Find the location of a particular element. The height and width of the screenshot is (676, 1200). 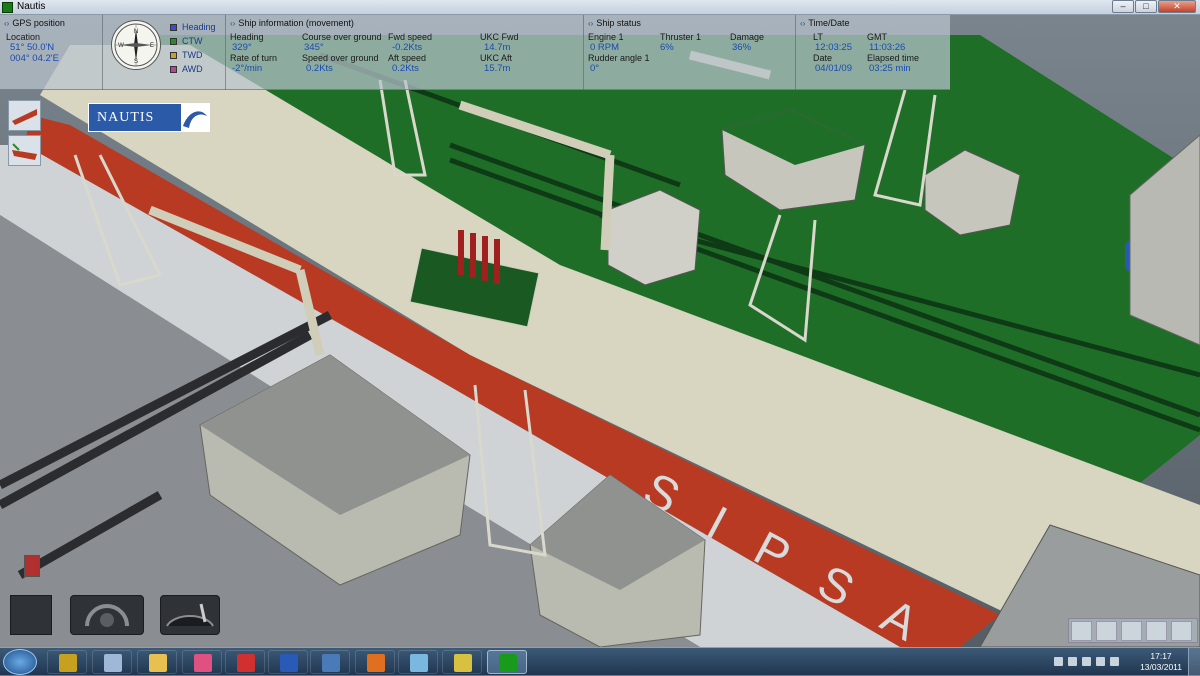

ukc-fwd-label: UKC Fwd is located at coordinates (499, 37).